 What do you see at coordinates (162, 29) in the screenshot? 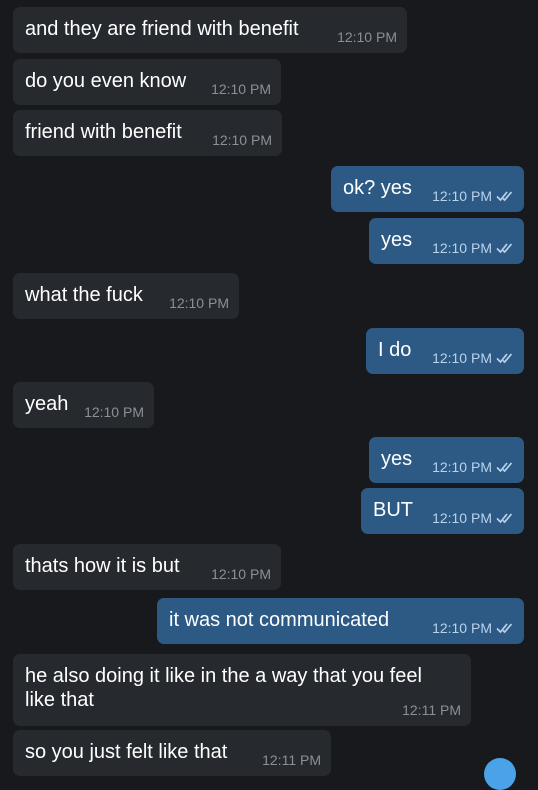
I see `message-text: and they are friend with benefit` at bounding box center [162, 29].